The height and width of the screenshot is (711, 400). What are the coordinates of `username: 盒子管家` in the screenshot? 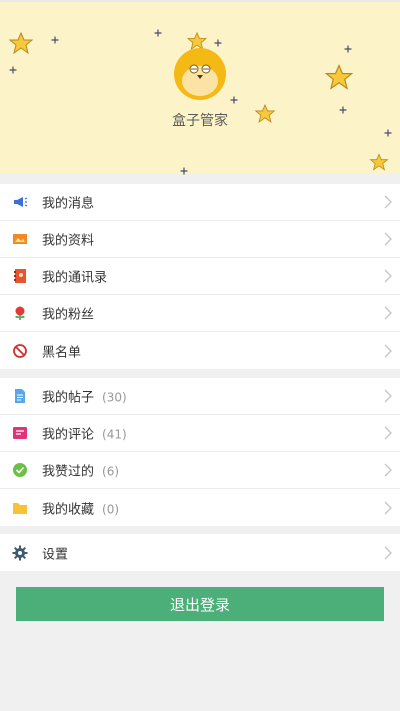 It's located at (200, 121).